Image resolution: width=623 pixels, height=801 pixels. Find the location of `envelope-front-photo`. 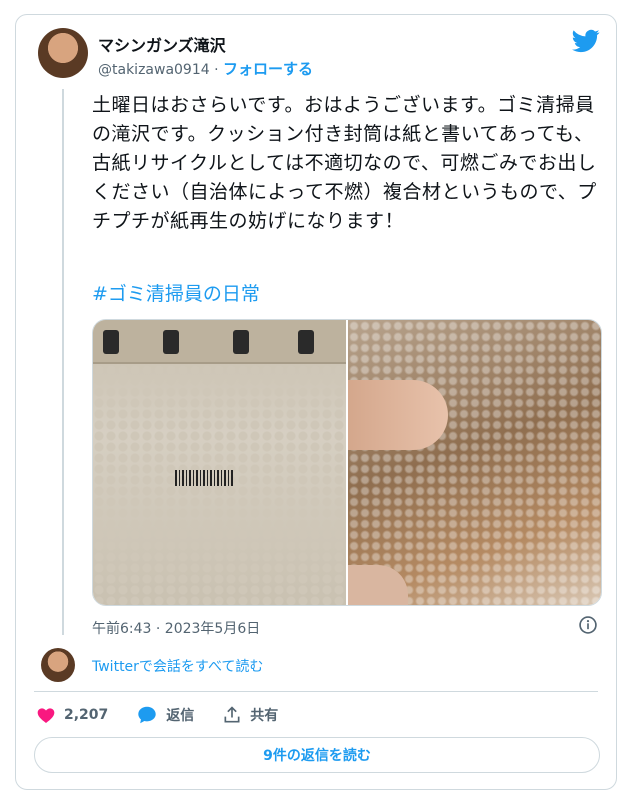

envelope-front-photo is located at coordinates (219, 462).